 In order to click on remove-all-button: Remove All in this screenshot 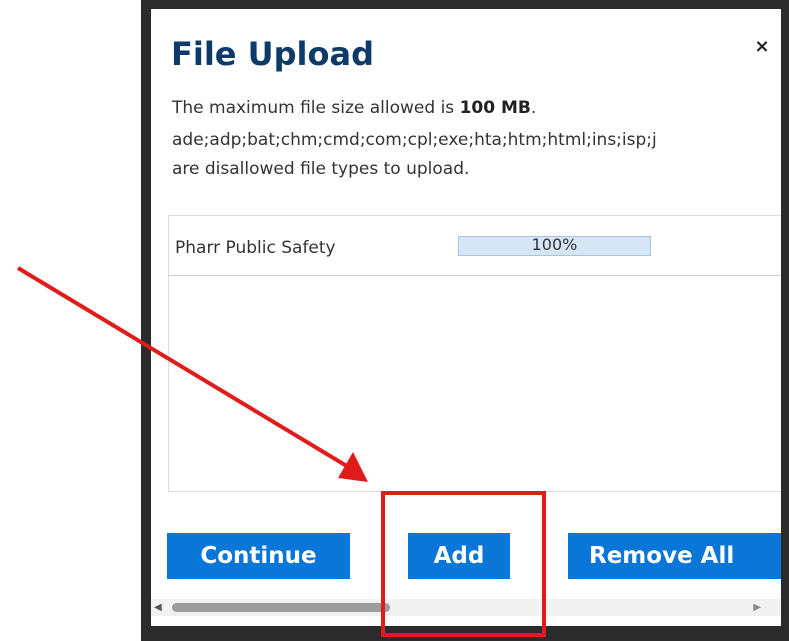, I will do `click(674, 556)`.